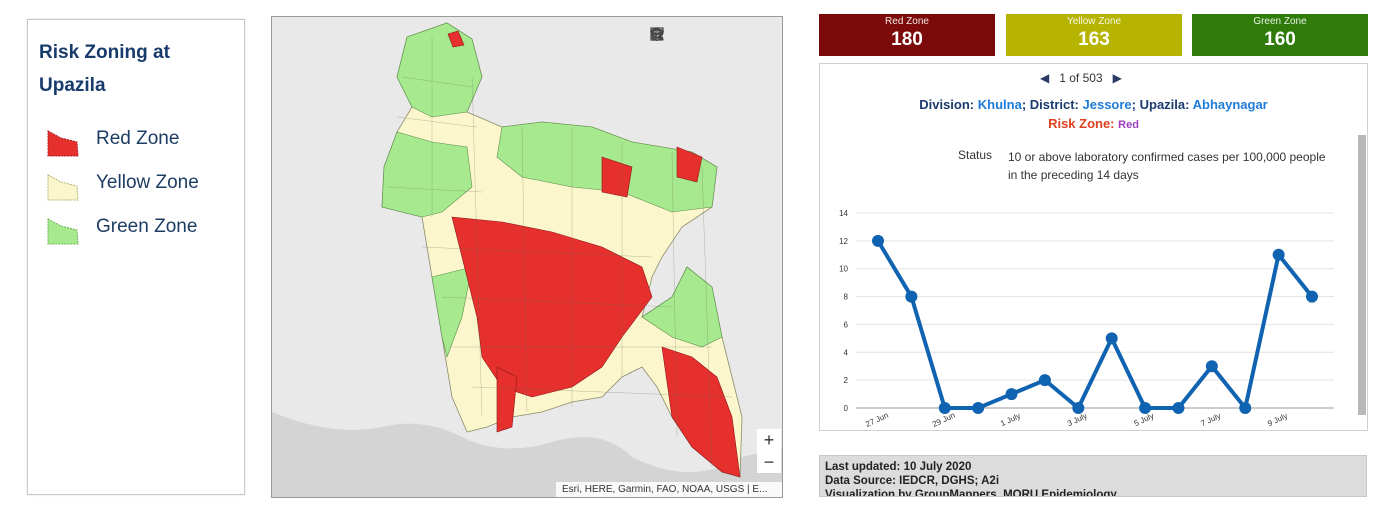 The height and width of the screenshot is (514, 1390). Describe the element at coordinates (1280, 21) in the screenshot. I see `green-zone-card-label: Green Zone` at that location.